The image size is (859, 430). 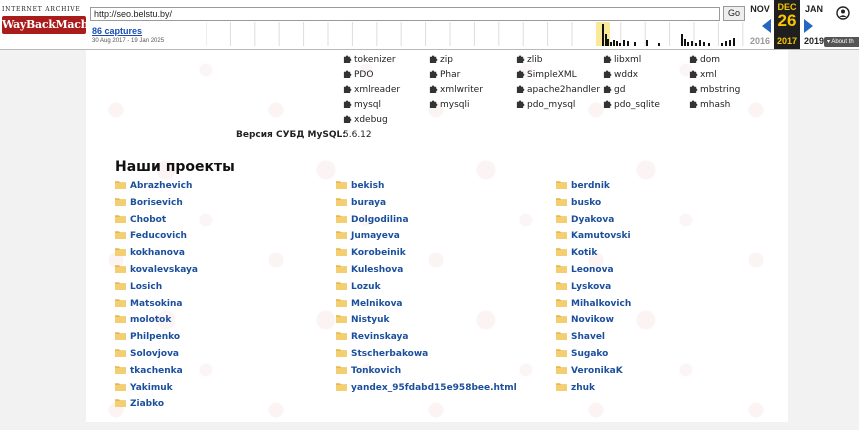 I want to click on extension-item: xdebug, so click(x=365, y=120).